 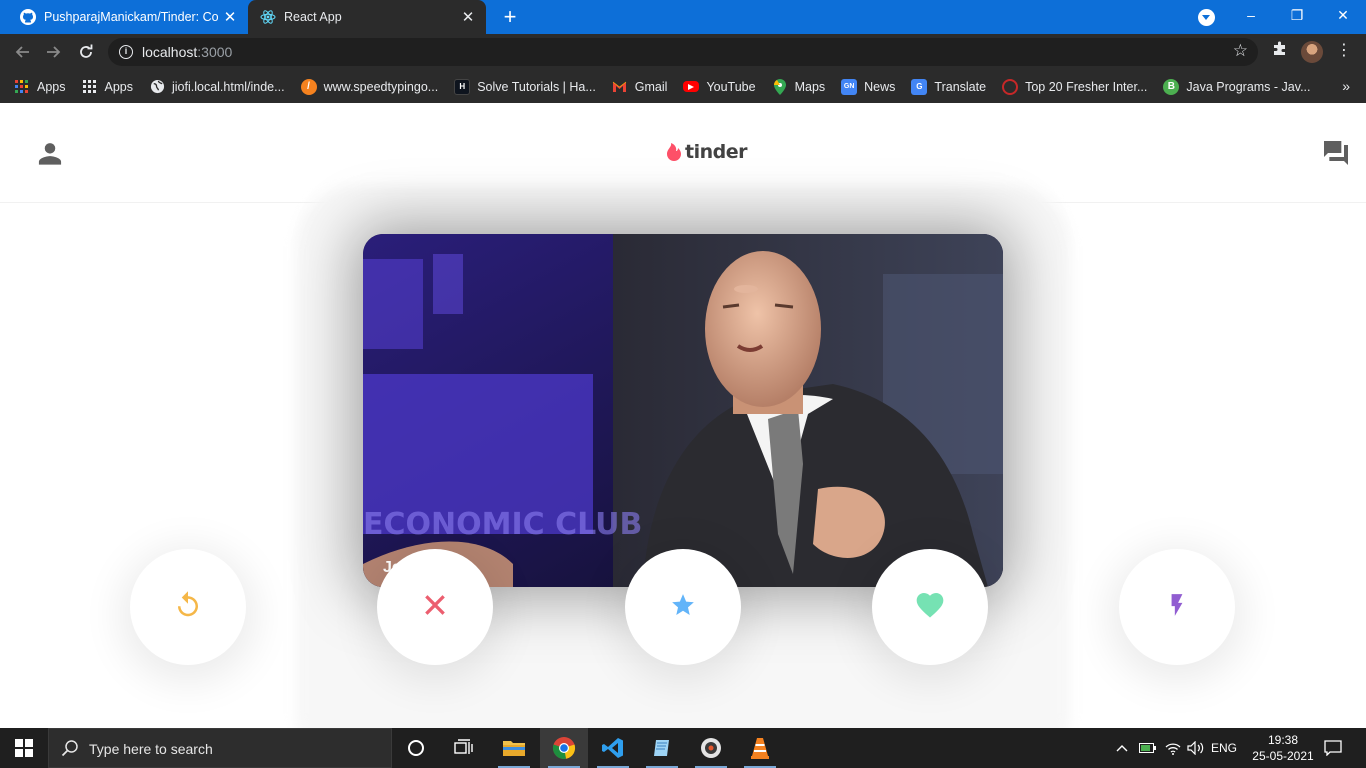 What do you see at coordinates (716, 152) in the screenshot?
I see `tinder-logo-text: tinder` at bounding box center [716, 152].